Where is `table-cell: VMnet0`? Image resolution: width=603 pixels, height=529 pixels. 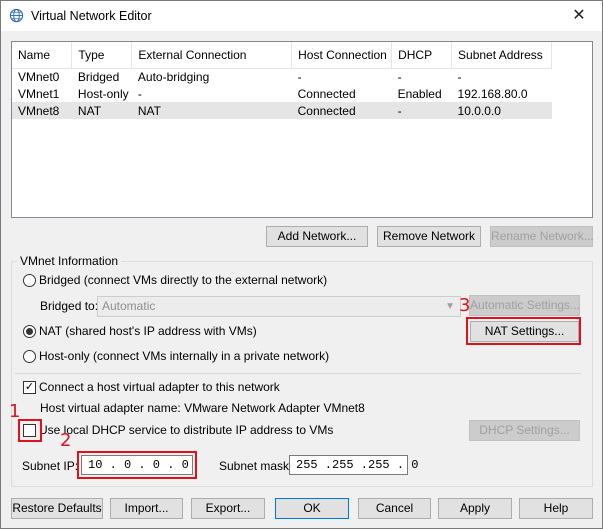
table-cell: VMnet0 is located at coordinates (39, 76).